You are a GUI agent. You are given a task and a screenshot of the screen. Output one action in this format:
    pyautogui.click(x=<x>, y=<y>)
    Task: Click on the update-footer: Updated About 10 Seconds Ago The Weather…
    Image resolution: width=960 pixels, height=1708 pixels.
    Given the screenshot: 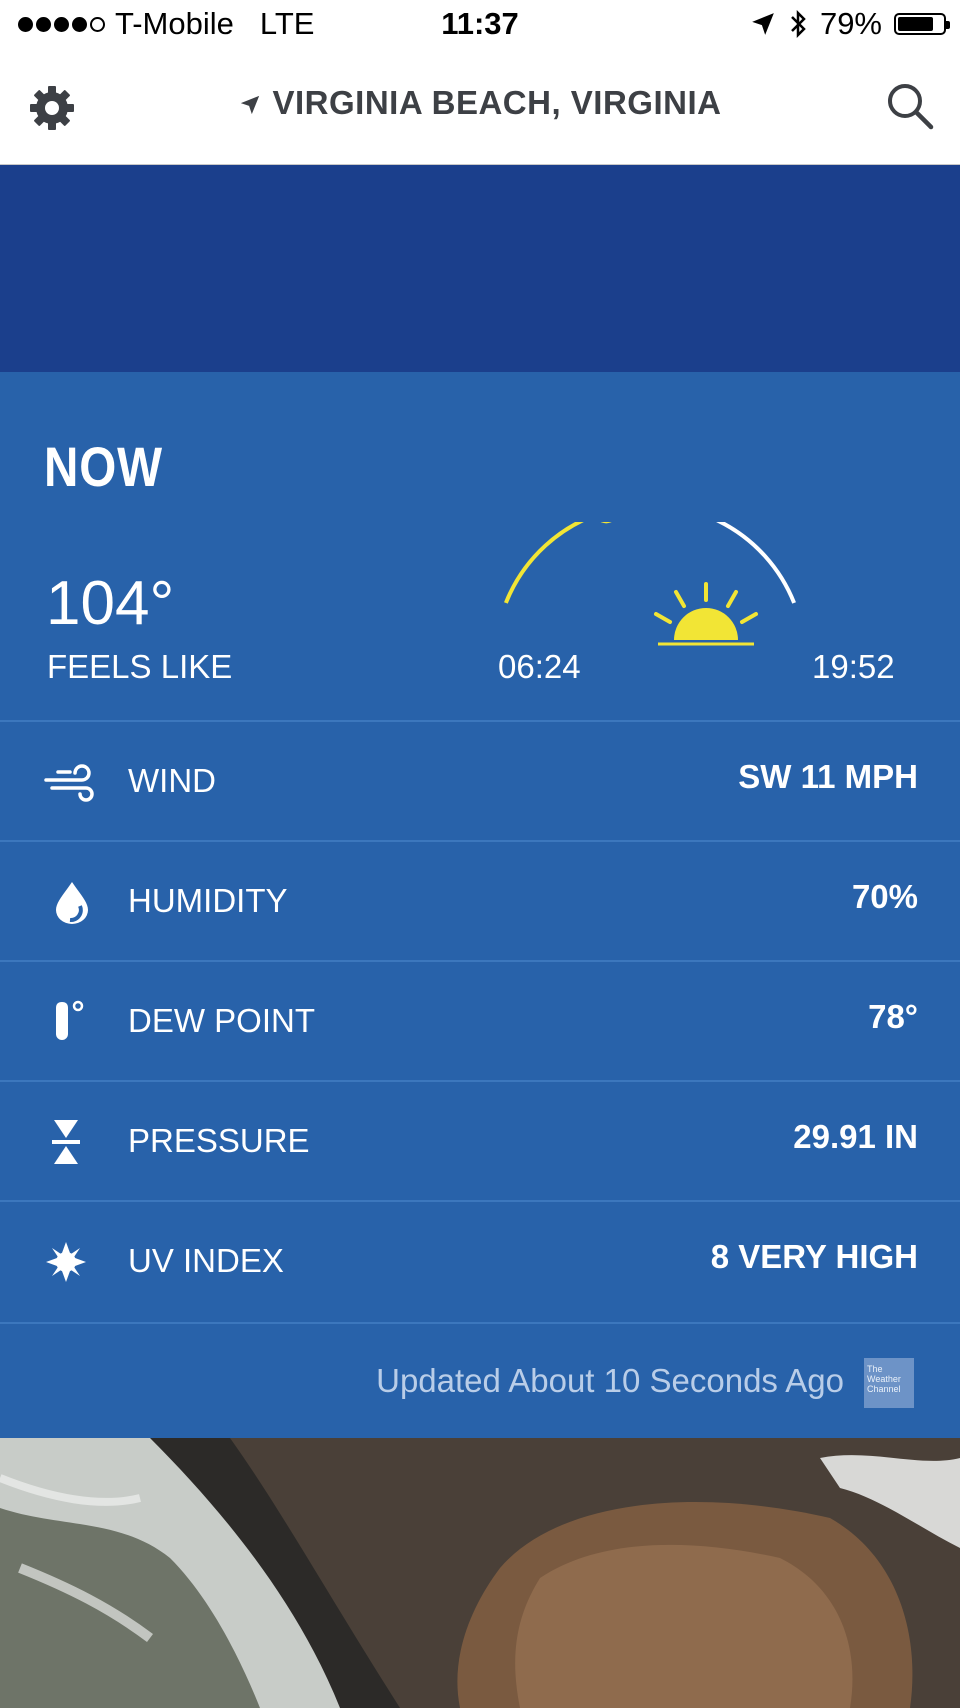 What is the action you would take?
    pyautogui.click(x=480, y=1381)
    